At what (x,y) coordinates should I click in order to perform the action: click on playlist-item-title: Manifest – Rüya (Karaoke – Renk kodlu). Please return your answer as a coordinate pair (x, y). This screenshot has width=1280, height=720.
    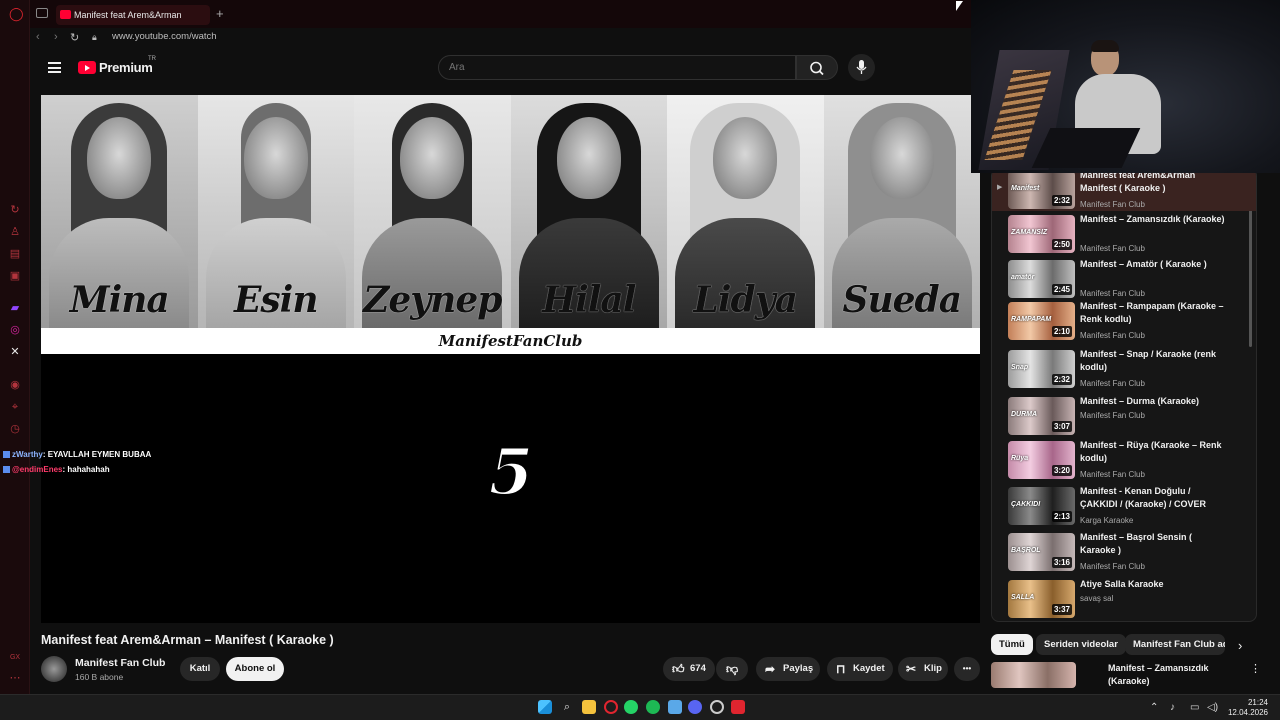
    Looking at the image, I should click on (1155, 452).